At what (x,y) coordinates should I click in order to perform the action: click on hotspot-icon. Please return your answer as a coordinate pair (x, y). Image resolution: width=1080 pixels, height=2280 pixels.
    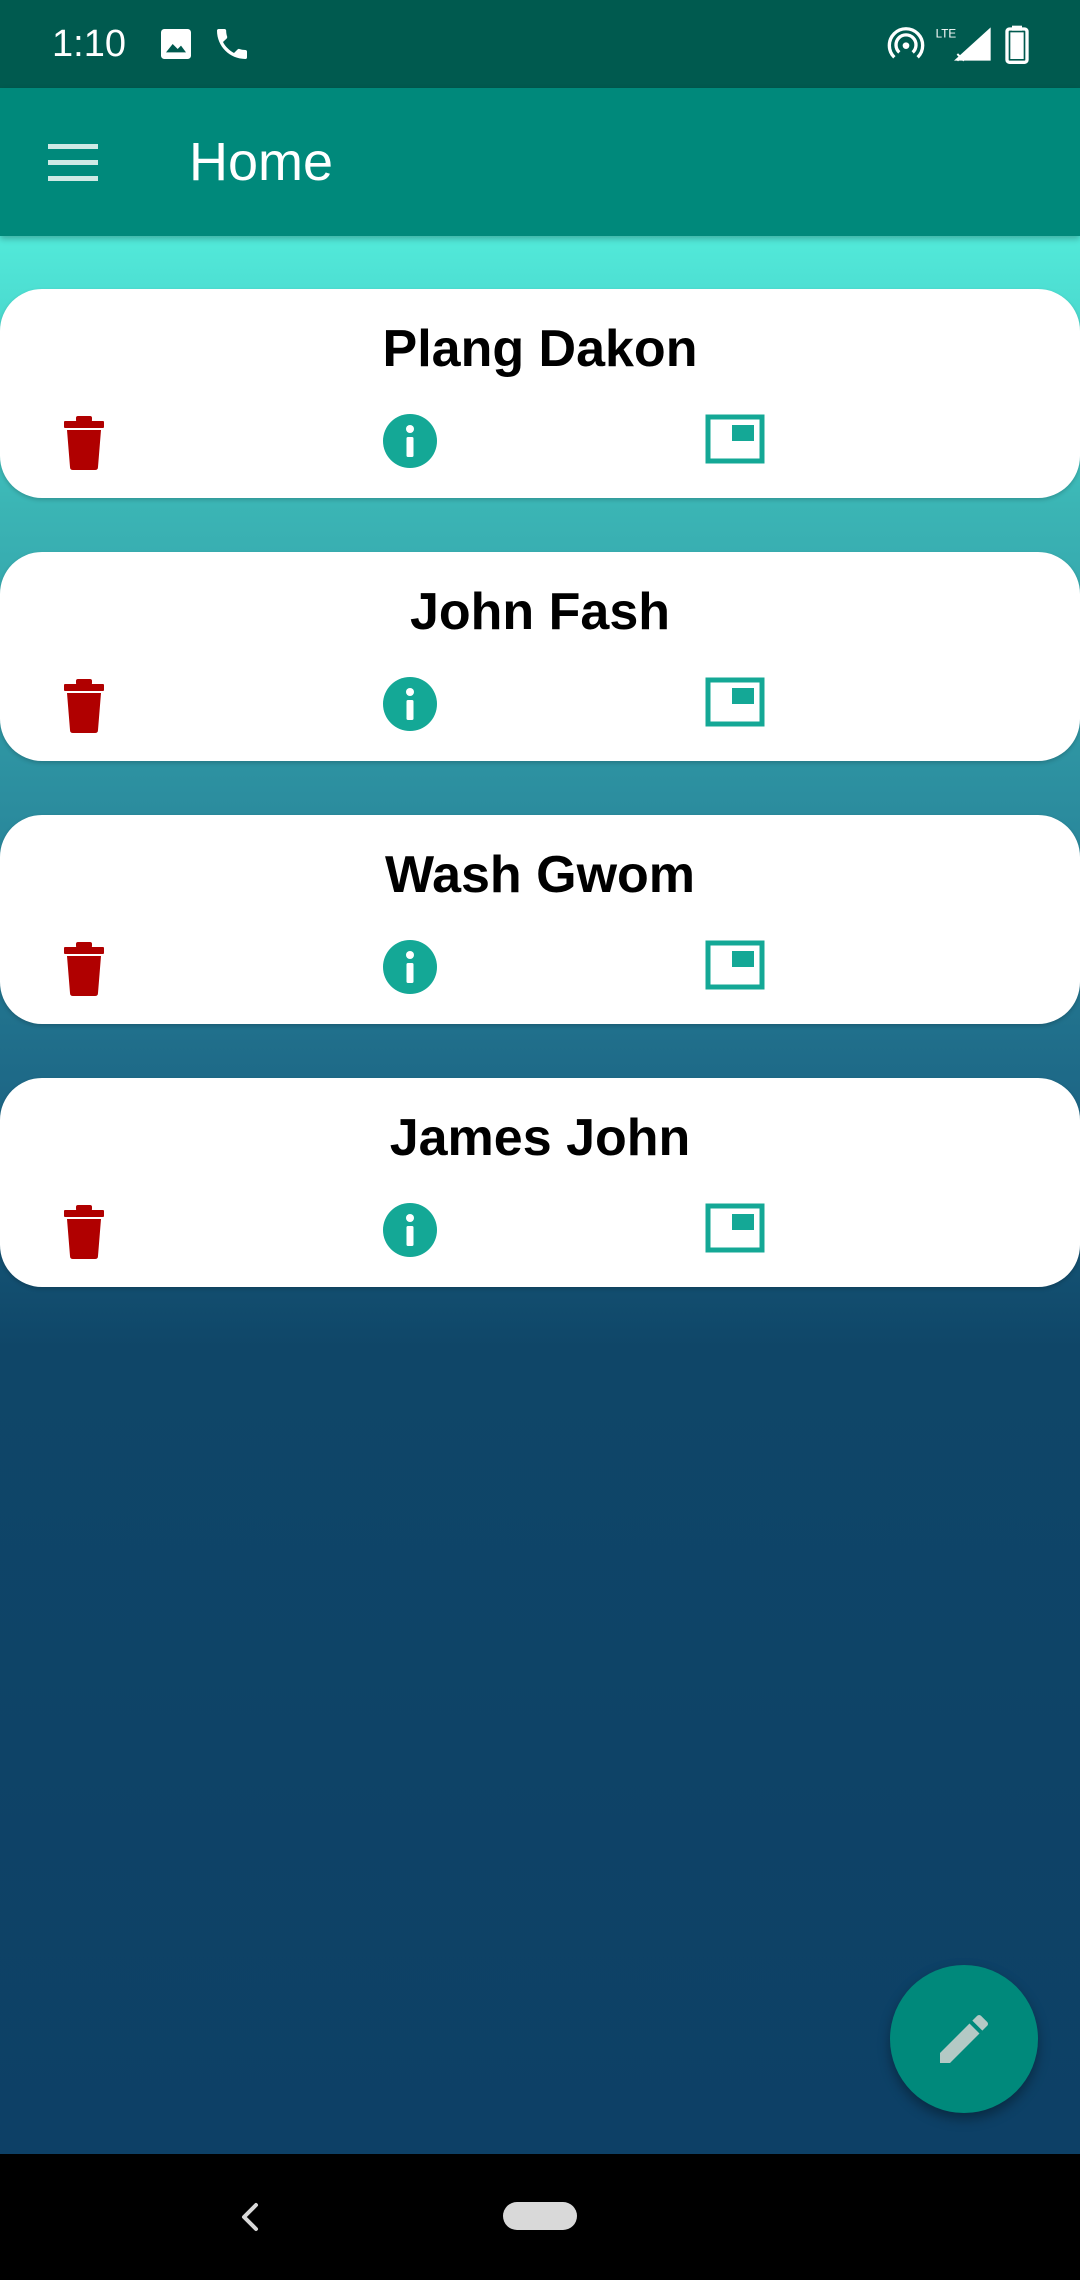
    Looking at the image, I should click on (906, 44).